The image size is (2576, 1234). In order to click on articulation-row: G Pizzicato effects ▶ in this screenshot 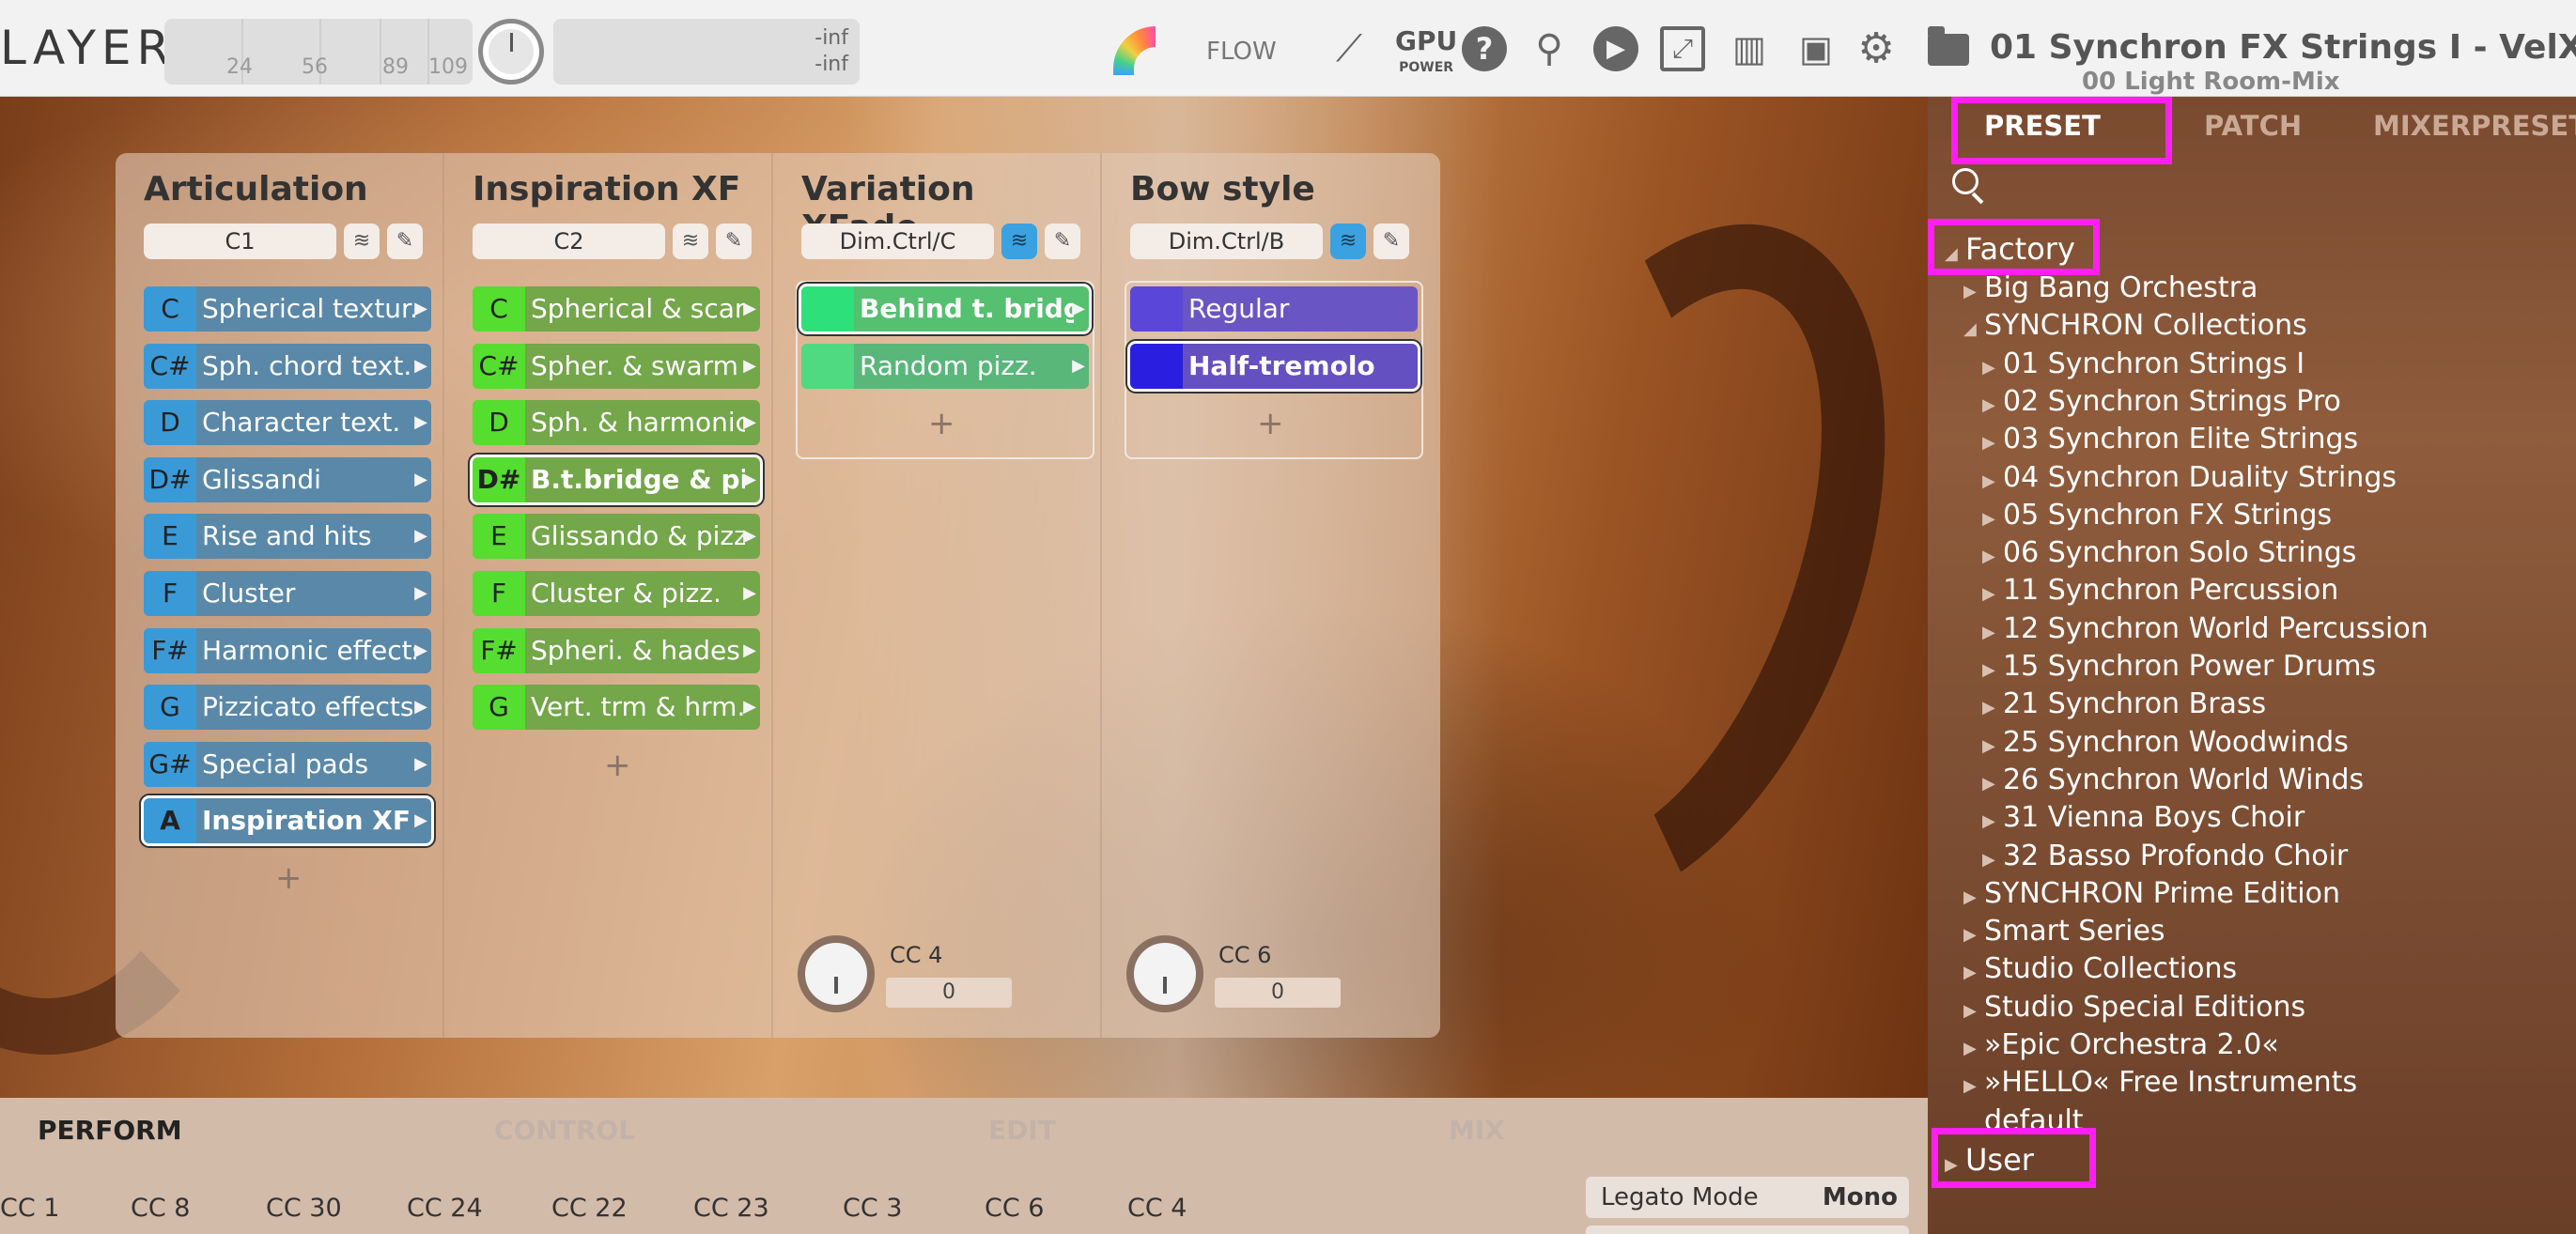, I will do `click(287, 708)`.